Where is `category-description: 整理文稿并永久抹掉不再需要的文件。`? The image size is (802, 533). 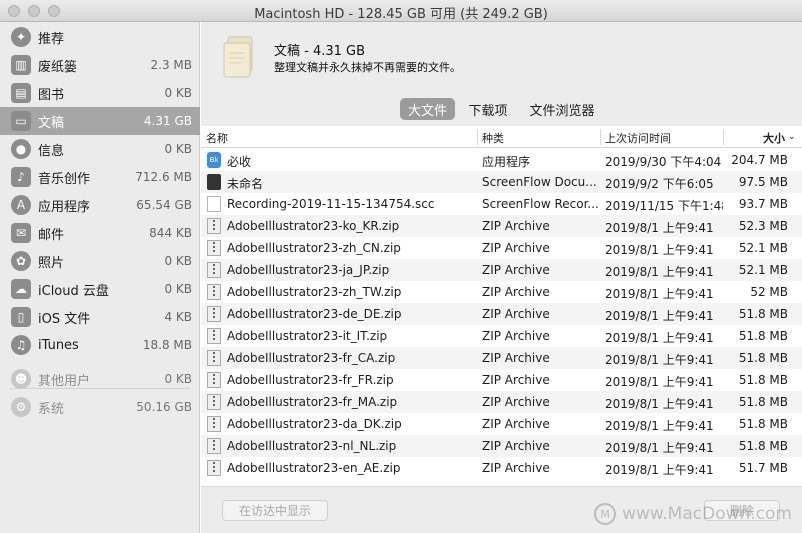
category-description: 整理文稿并永久抹掉不再需要的文件。 is located at coordinates (367, 67).